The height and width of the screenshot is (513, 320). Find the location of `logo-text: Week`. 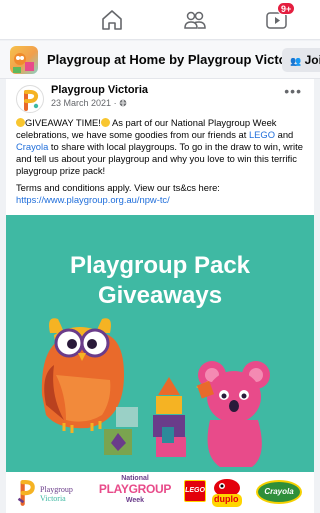

logo-text: Week is located at coordinates (135, 500).